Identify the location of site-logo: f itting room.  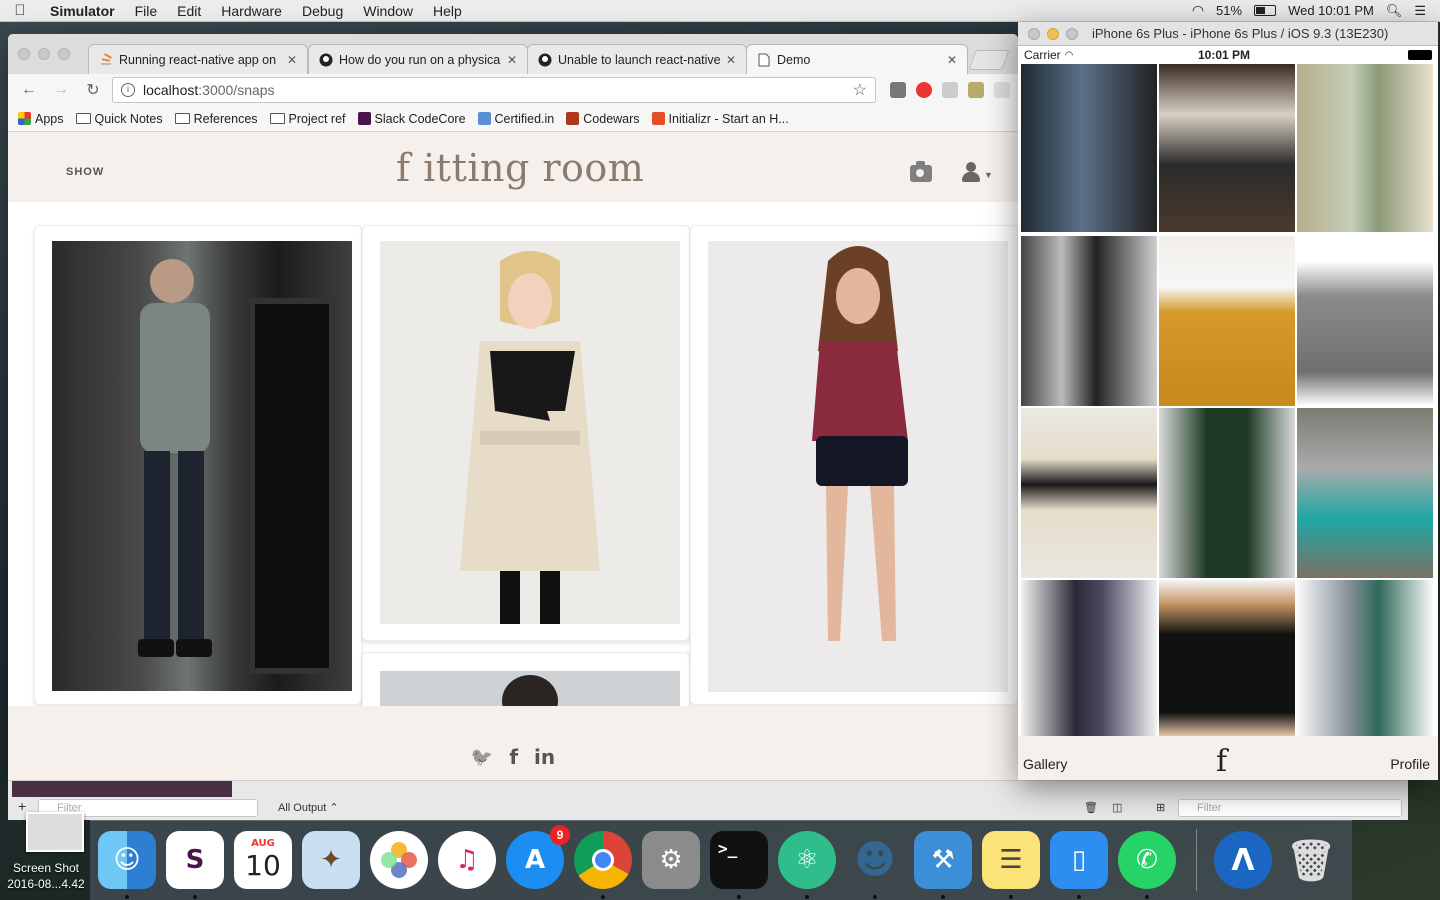
(520, 168).